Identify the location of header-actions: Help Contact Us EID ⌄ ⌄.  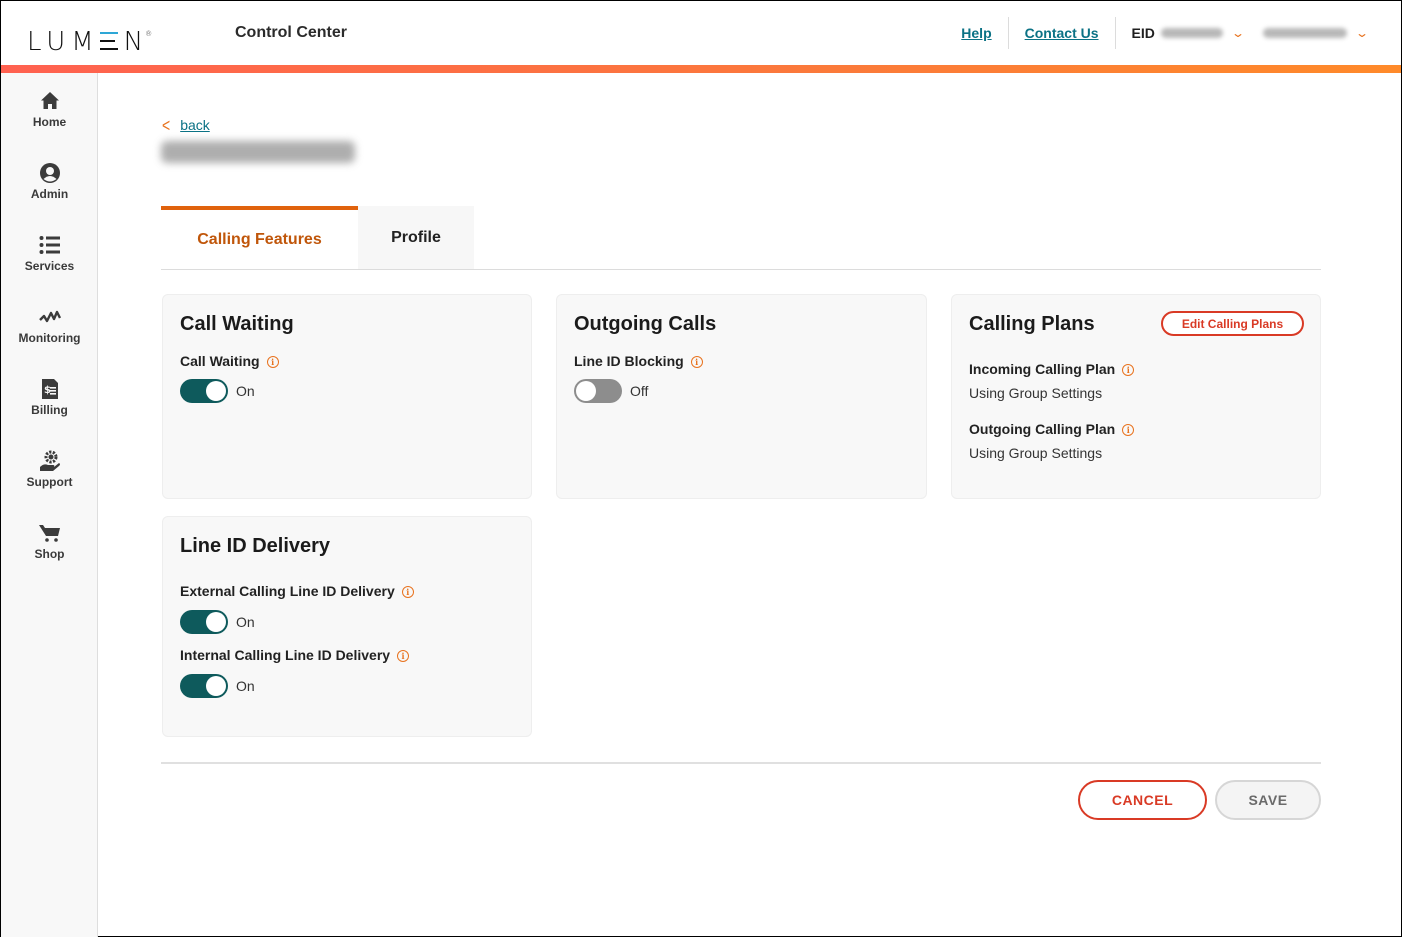
(1181, 33).